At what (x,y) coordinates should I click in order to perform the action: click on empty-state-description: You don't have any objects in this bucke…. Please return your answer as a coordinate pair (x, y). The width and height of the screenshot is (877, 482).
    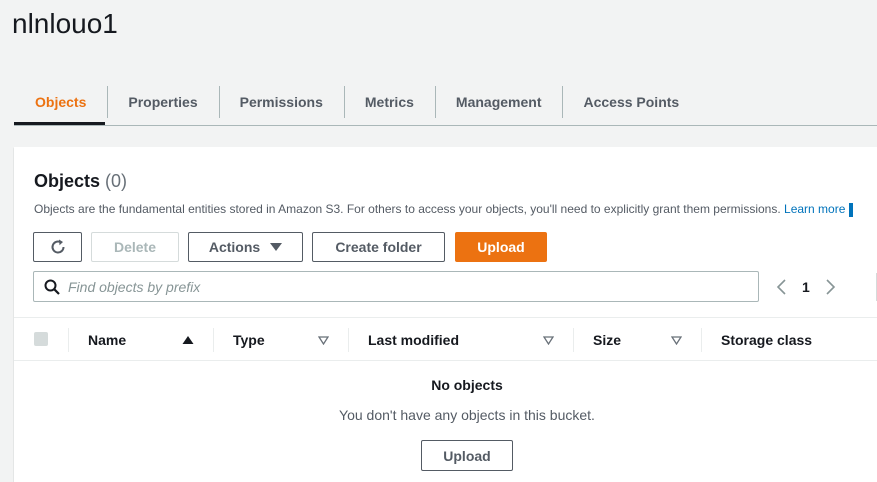
    Looking at the image, I should click on (467, 415).